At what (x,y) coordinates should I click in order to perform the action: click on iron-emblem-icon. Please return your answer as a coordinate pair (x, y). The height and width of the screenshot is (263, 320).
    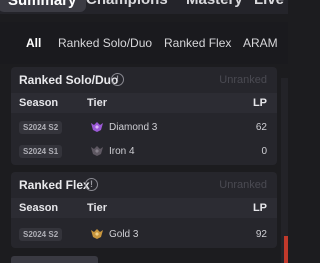
    Looking at the image, I should click on (97, 151).